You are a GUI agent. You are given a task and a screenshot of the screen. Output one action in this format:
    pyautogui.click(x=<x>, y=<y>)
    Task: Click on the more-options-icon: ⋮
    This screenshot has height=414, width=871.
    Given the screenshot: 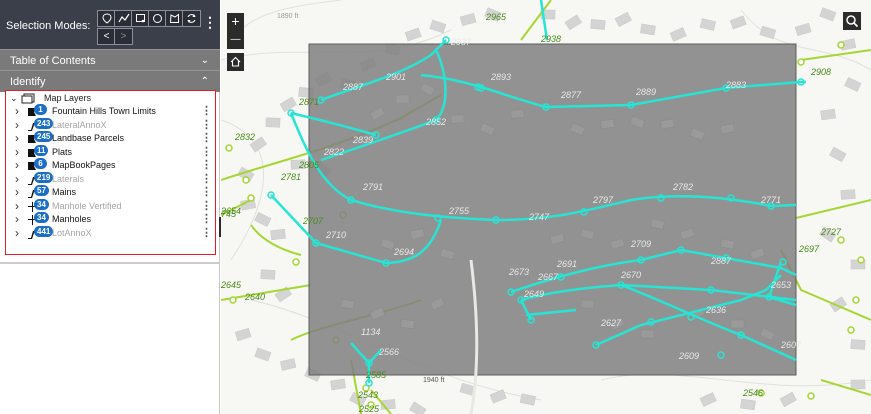 What is the action you would take?
    pyautogui.click(x=210, y=22)
    